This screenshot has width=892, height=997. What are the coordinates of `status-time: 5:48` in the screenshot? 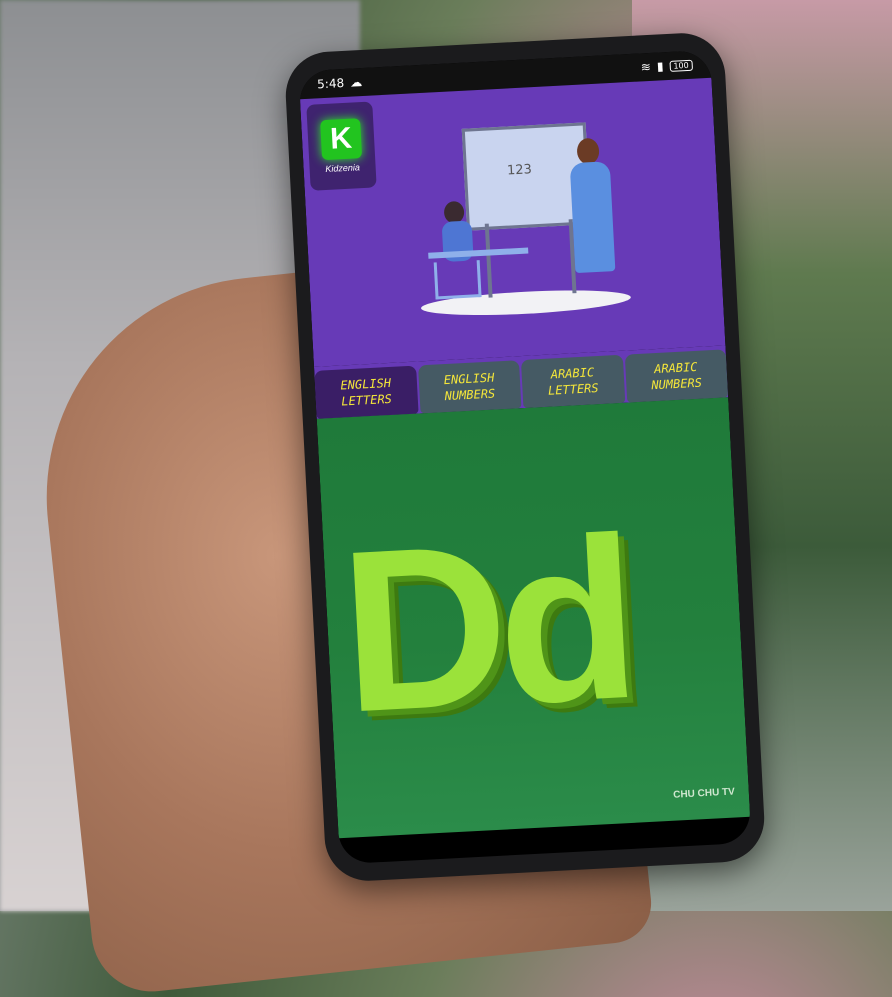 It's located at (330, 83).